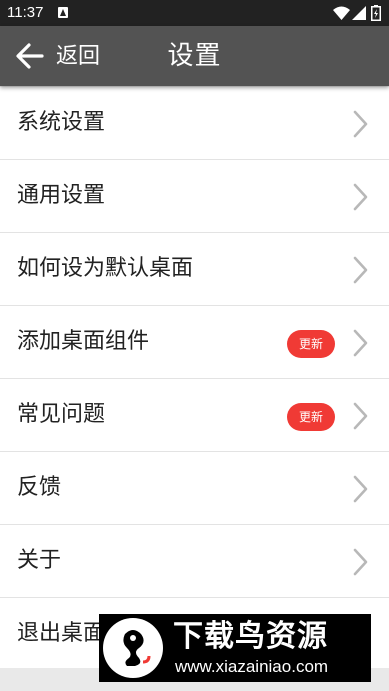 This screenshot has height=691, width=389. What do you see at coordinates (61, 122) in the screenshot?
I see `item-label: 系统设置` at bounding box center [61, 122].